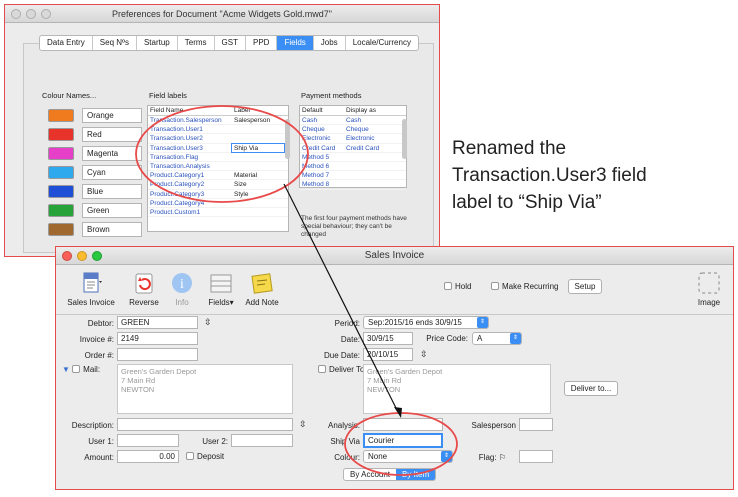 The image size is (738, 497). I want to click on make-recurring-checkbox: Make Recurring, so click(524, 286).